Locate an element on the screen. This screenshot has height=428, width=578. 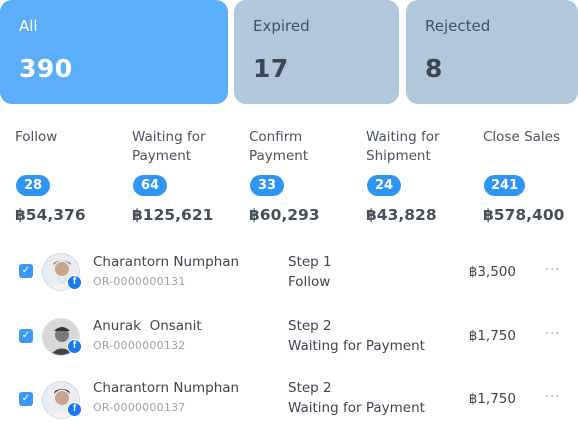
stage-title: Follow is located at coordinates (36, 137).